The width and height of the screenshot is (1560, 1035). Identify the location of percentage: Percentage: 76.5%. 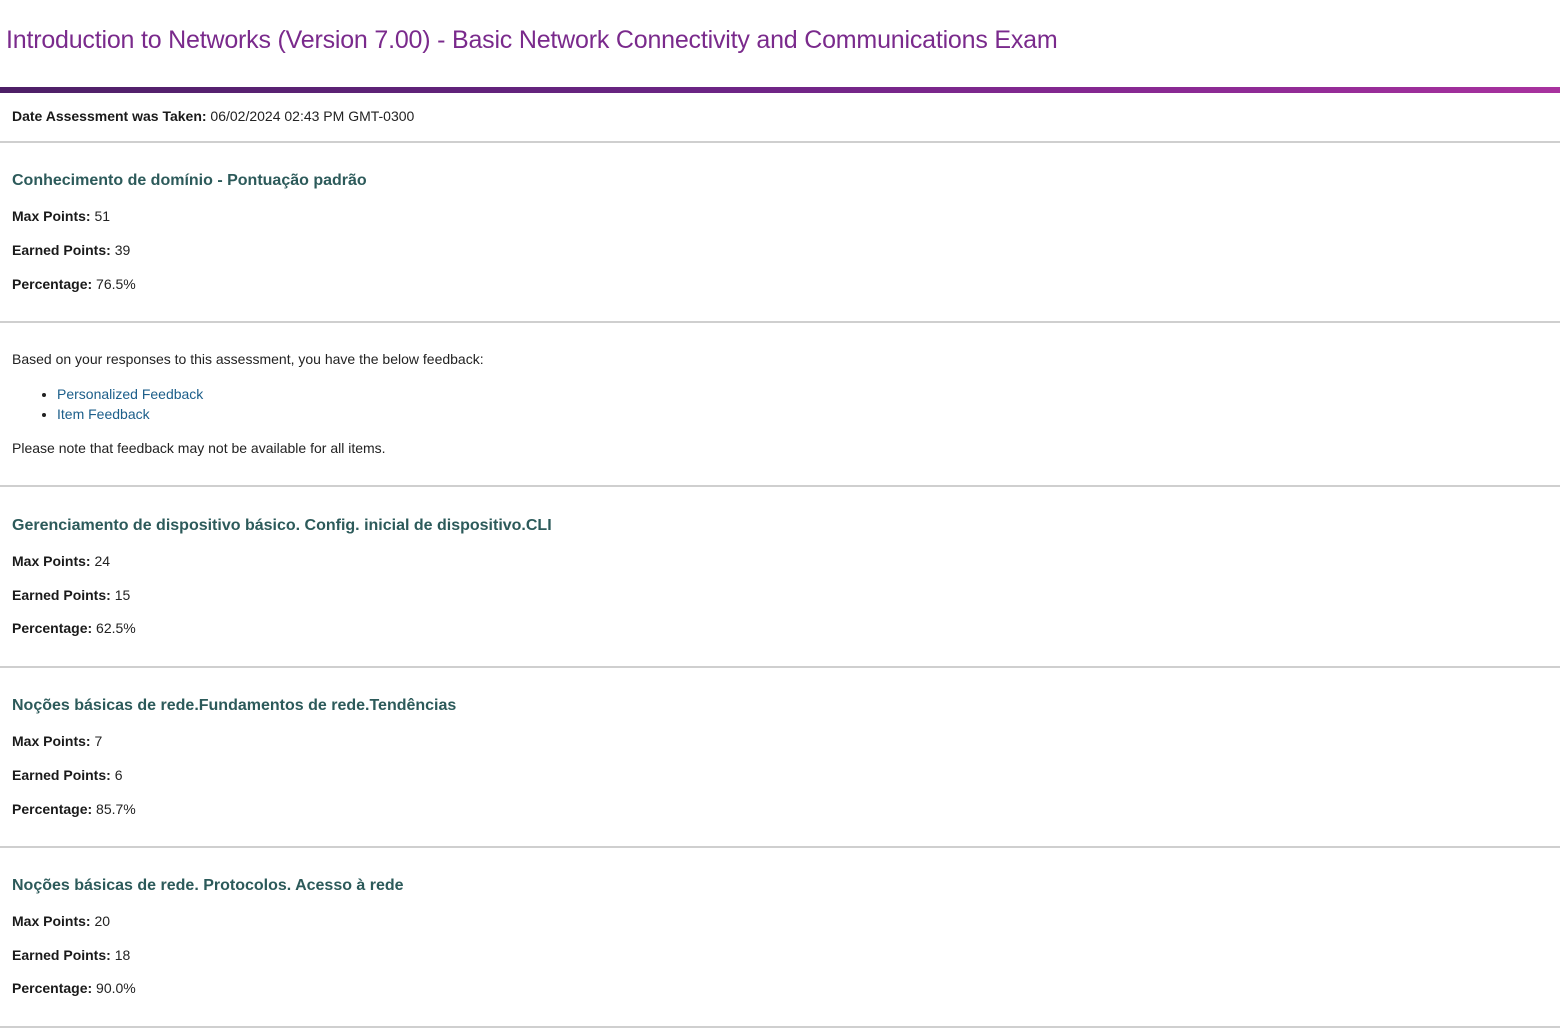
(74, 284).